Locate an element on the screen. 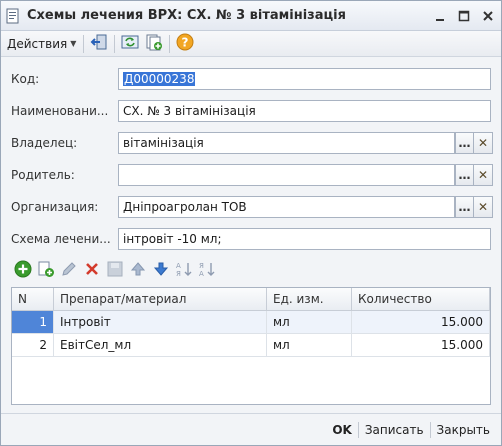 This screenshot has height=446, width=502. sort-desc-button: ЯA is located at coordinates (206, 270).